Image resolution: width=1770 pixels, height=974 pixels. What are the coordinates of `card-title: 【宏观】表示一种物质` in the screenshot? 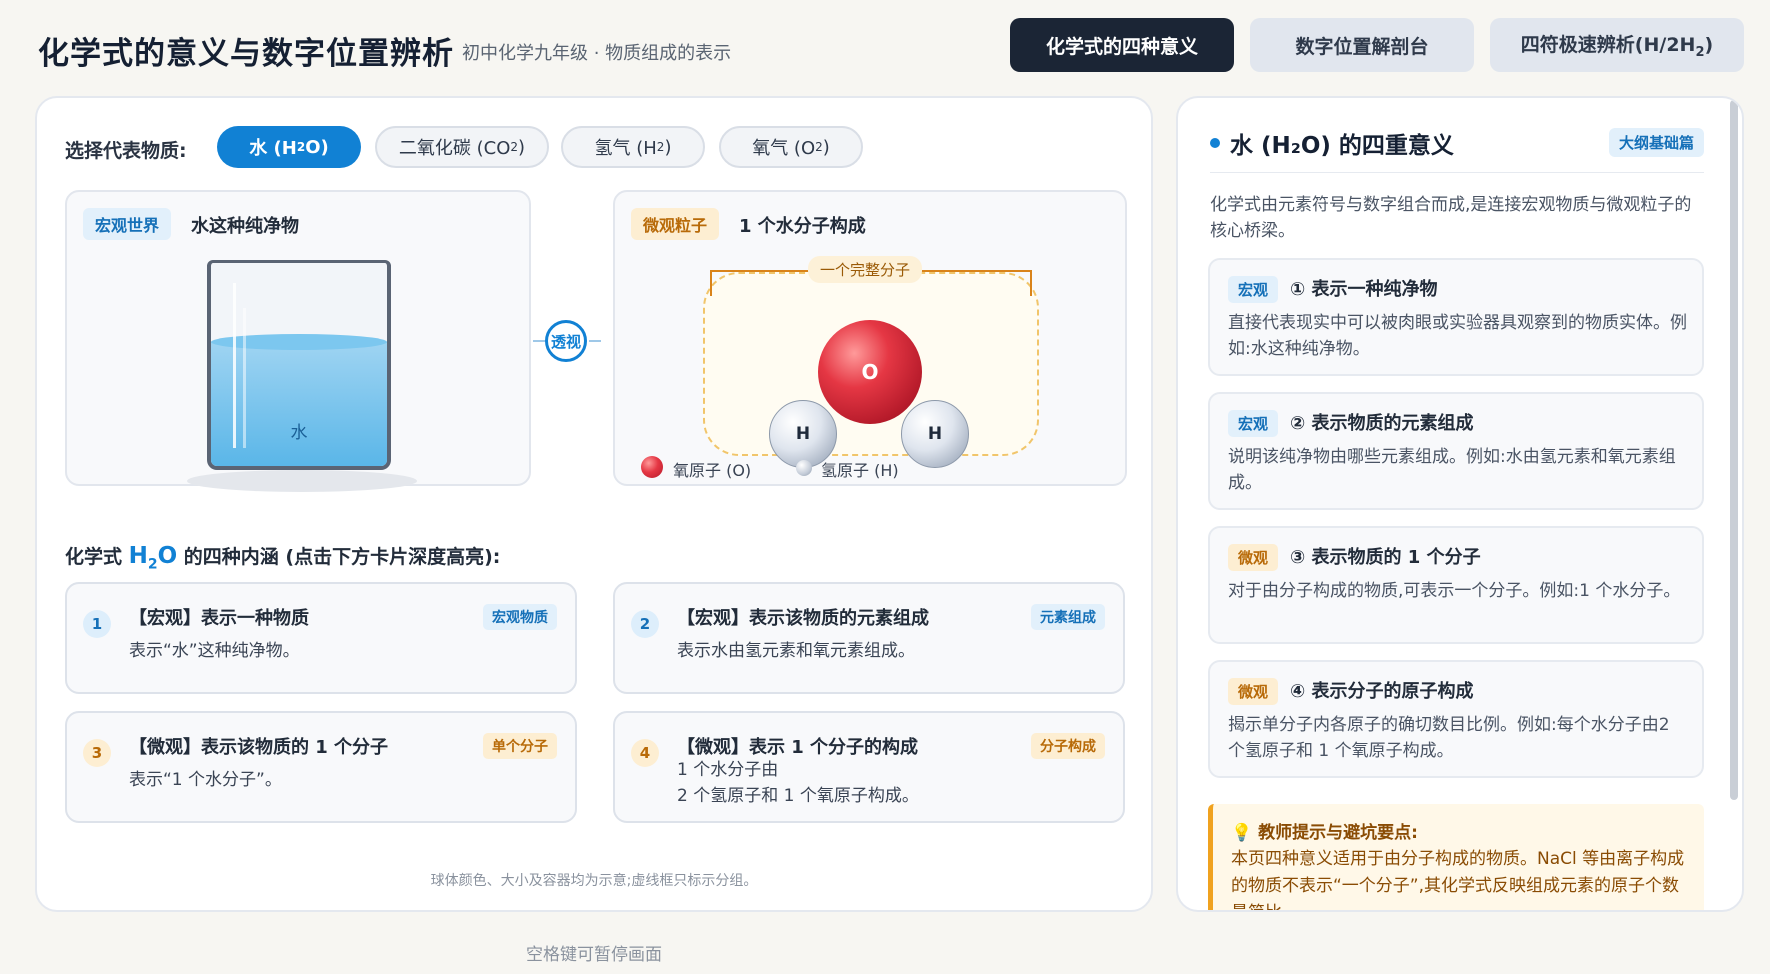 It's located at (219, 618).